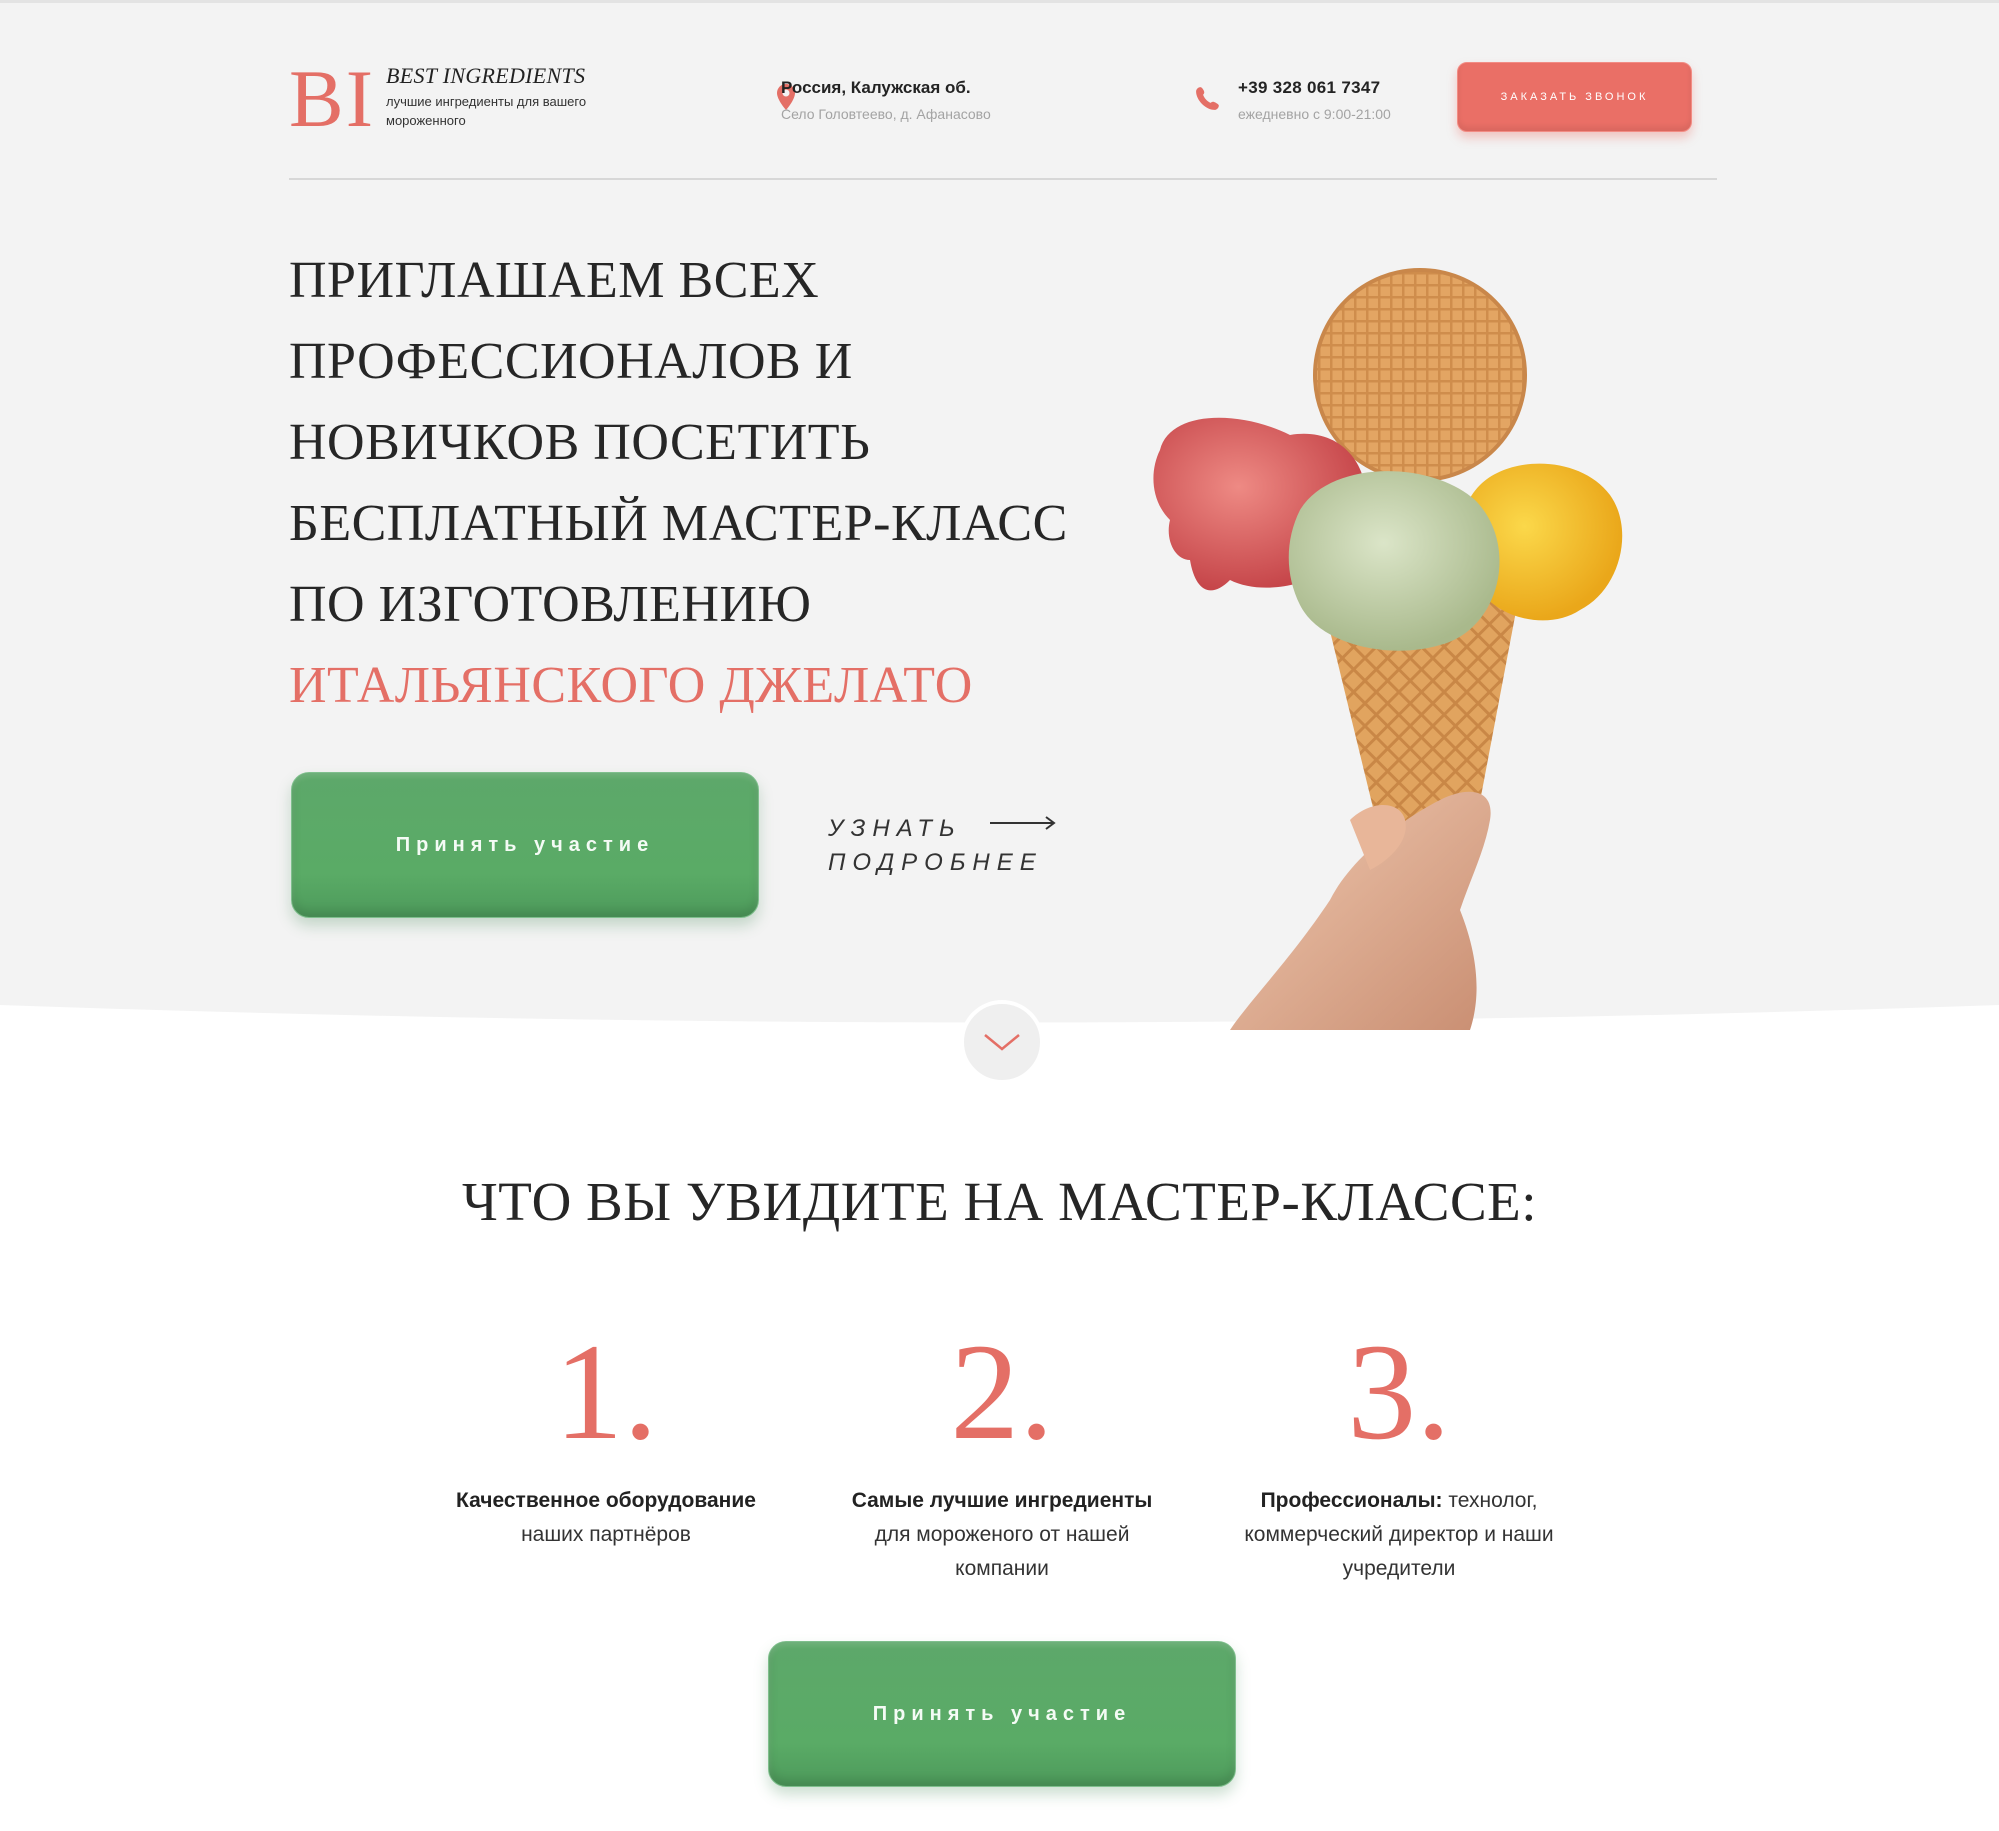 This screenshot has width=1999, height=1831. What do you see at coordinates (606, 1391) in the screenshot?
I see `feature-number: 1.` at bounding box center [606, 1391].